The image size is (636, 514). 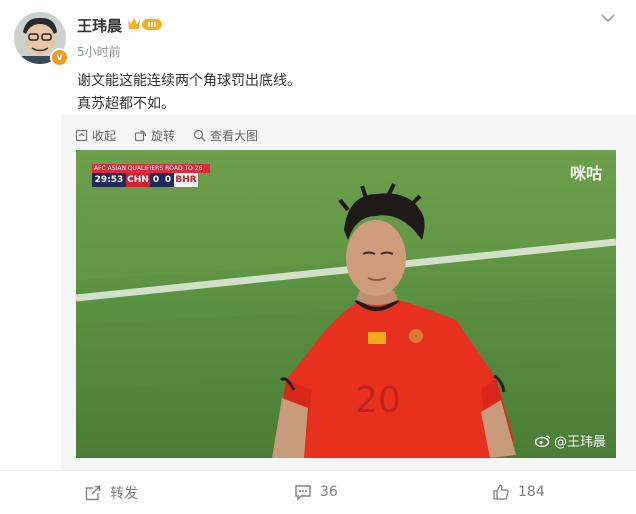 I want to click on thumbs-up-icon, so click(x=501, y=492).